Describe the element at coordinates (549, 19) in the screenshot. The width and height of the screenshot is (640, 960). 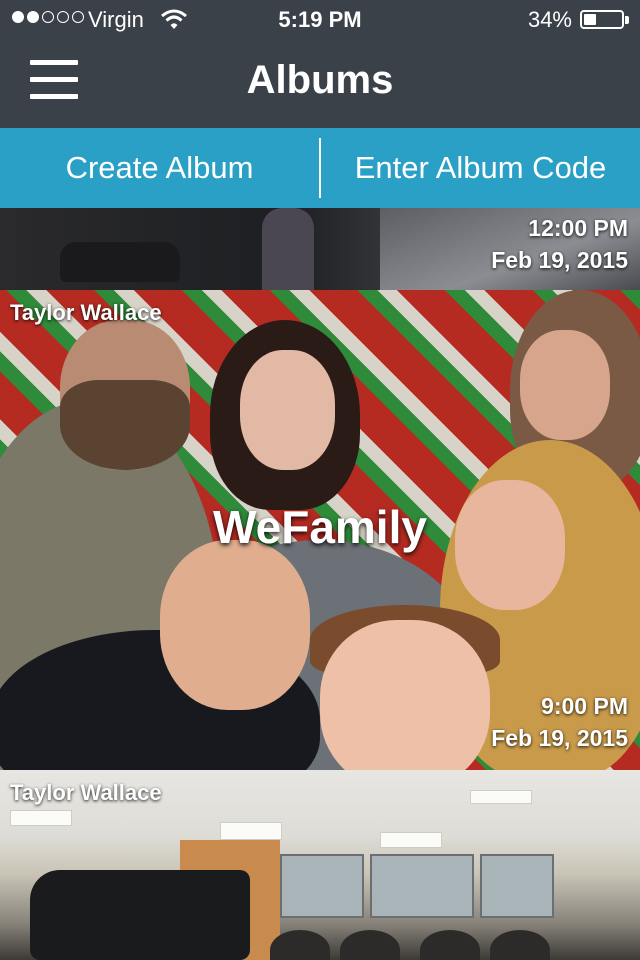
I see `battery-percent: 34%` at that location.